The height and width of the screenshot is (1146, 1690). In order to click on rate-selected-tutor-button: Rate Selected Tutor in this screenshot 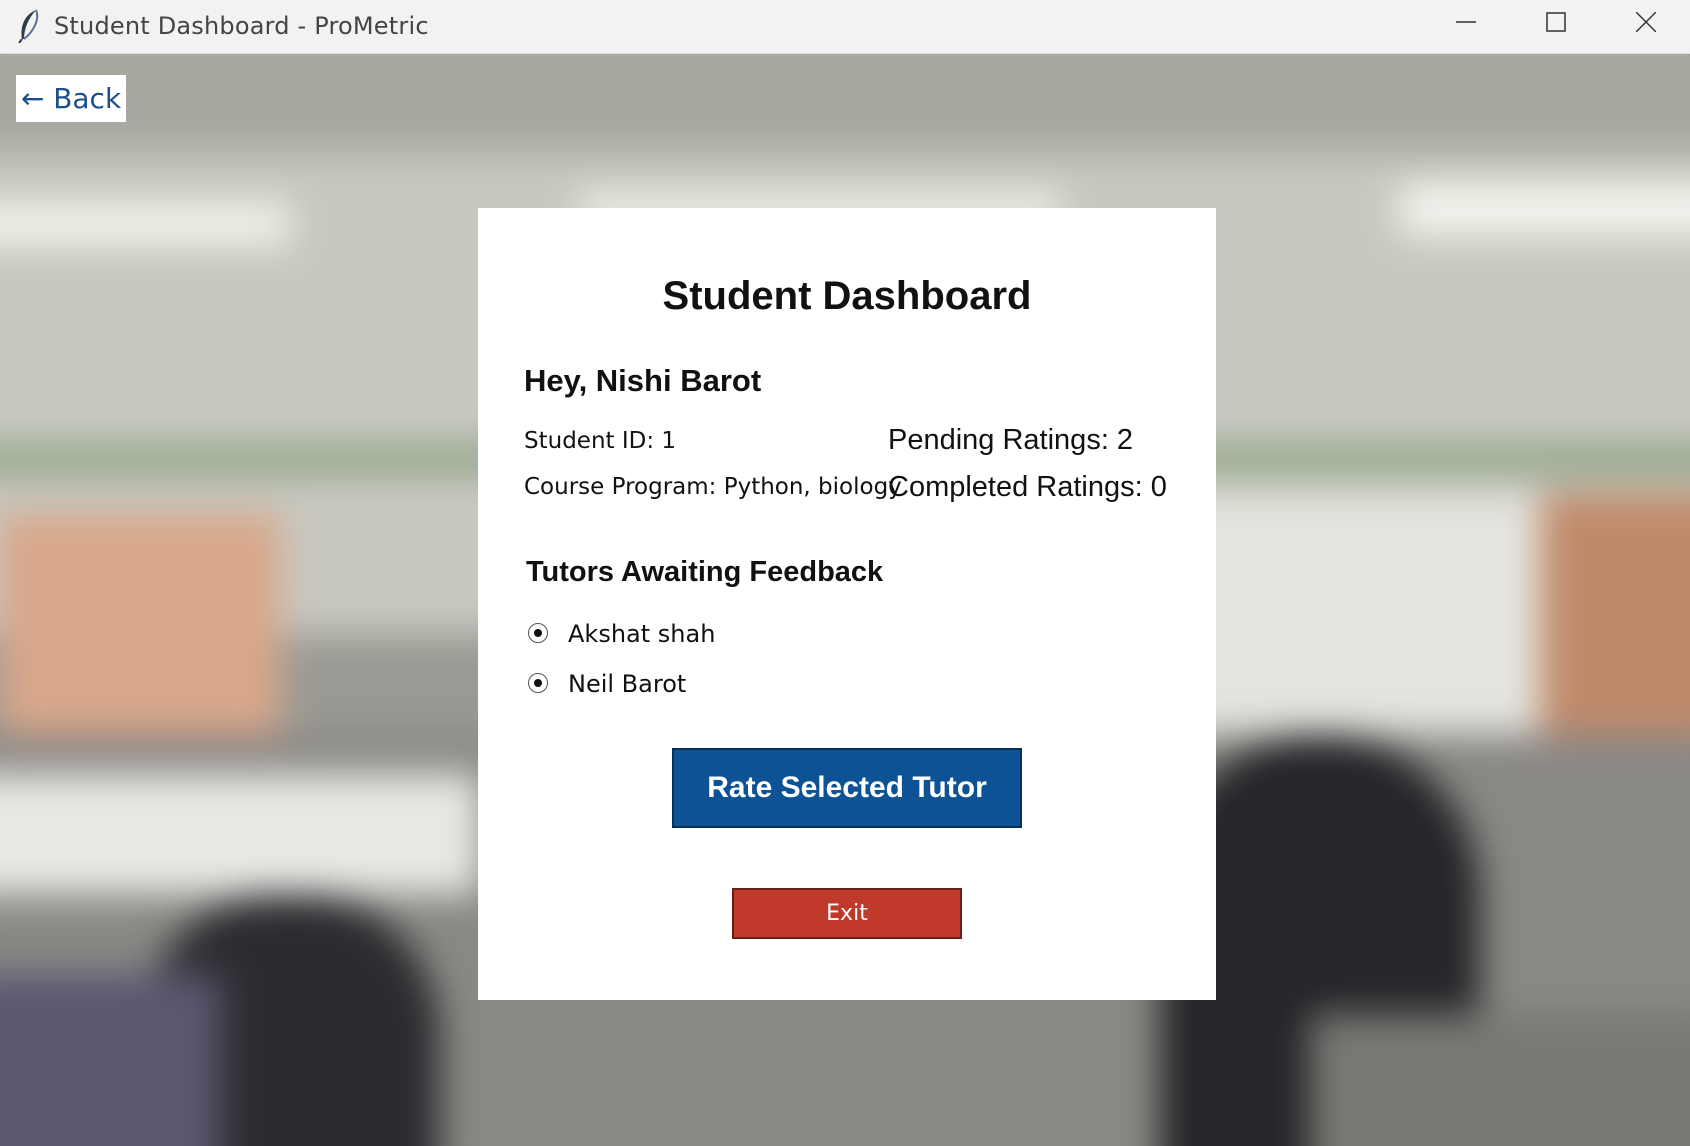, I will do `click(847, 788)`.